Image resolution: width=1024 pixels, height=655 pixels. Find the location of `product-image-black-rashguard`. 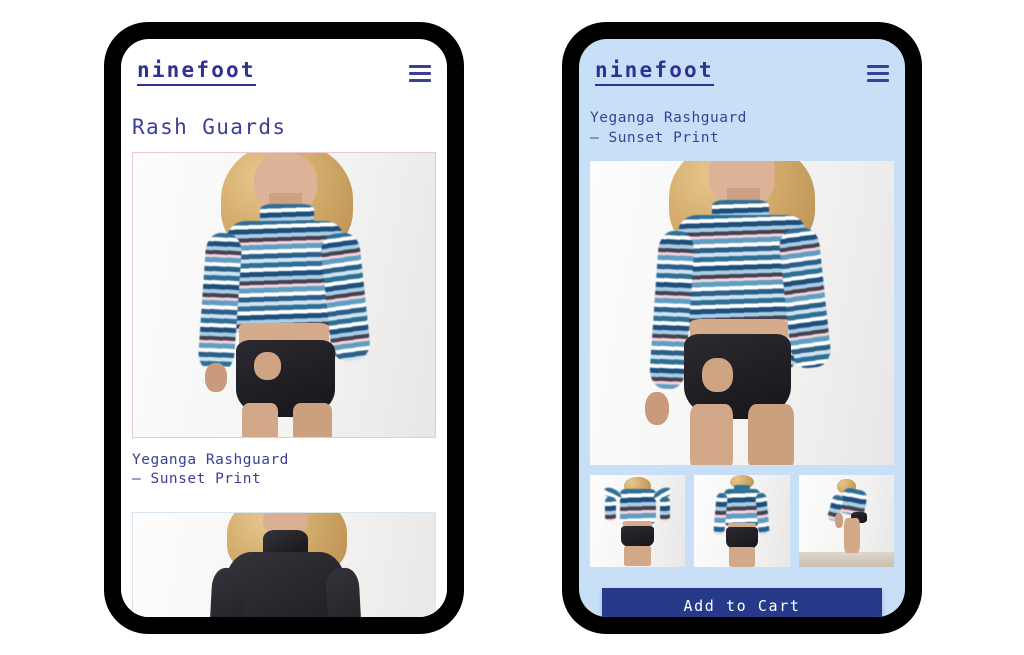

product-image-black-rashguard is located at coordinates (284, 564).